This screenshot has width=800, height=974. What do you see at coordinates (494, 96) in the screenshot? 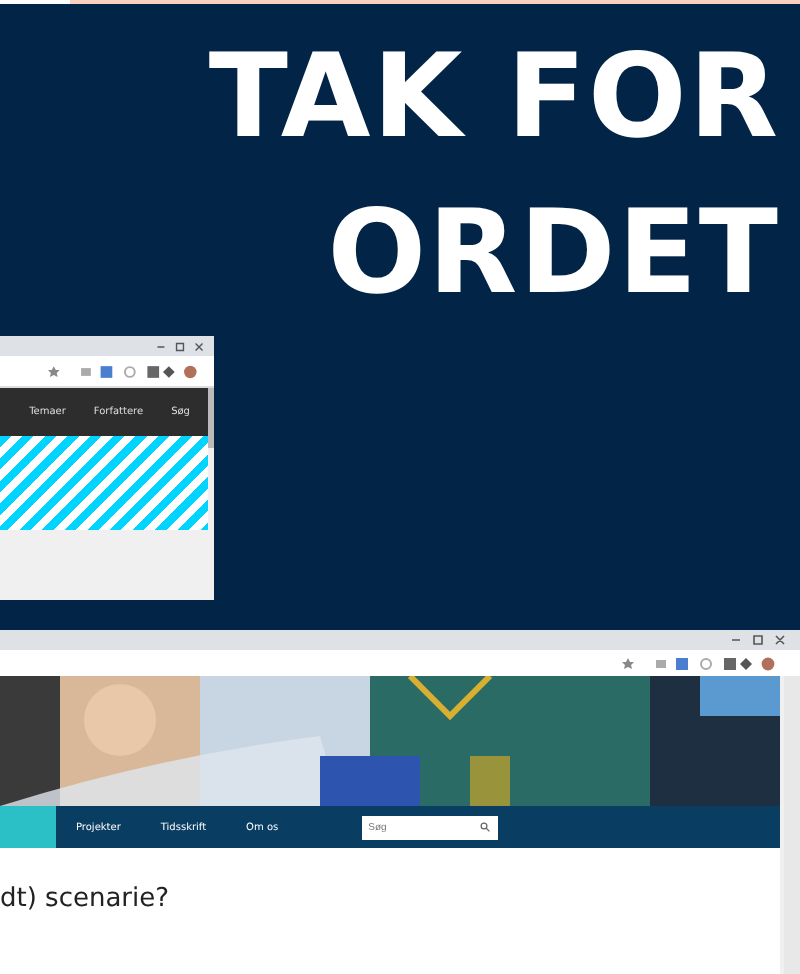
I see `headline: TAK FOR` at bounding box center [494, 96].